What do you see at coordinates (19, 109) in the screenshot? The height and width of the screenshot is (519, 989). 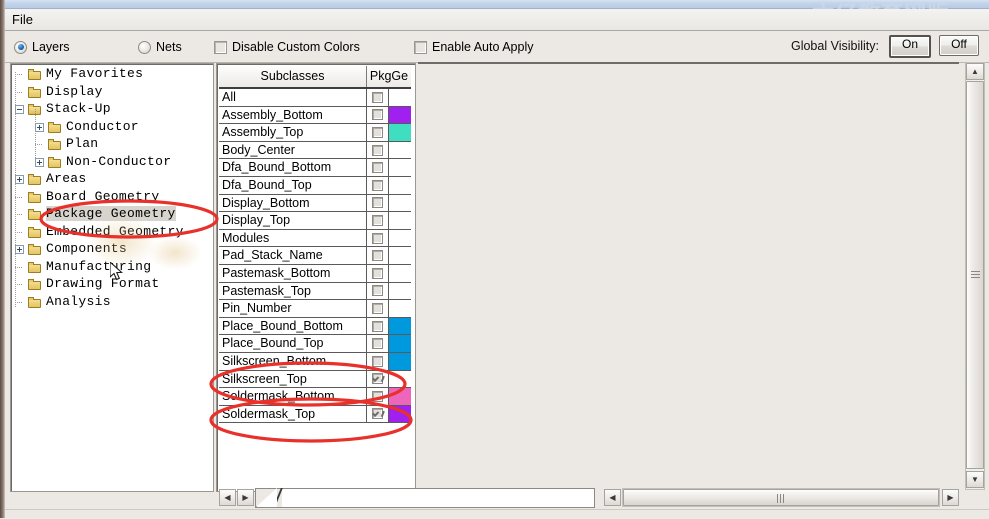 I see `collapse-minus-icon` at bounding box center [19, 109].